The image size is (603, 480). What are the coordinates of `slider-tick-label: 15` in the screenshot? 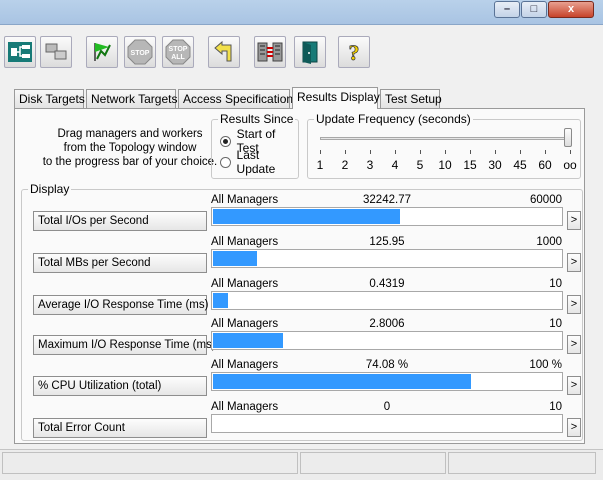 It's located at (470, 165).